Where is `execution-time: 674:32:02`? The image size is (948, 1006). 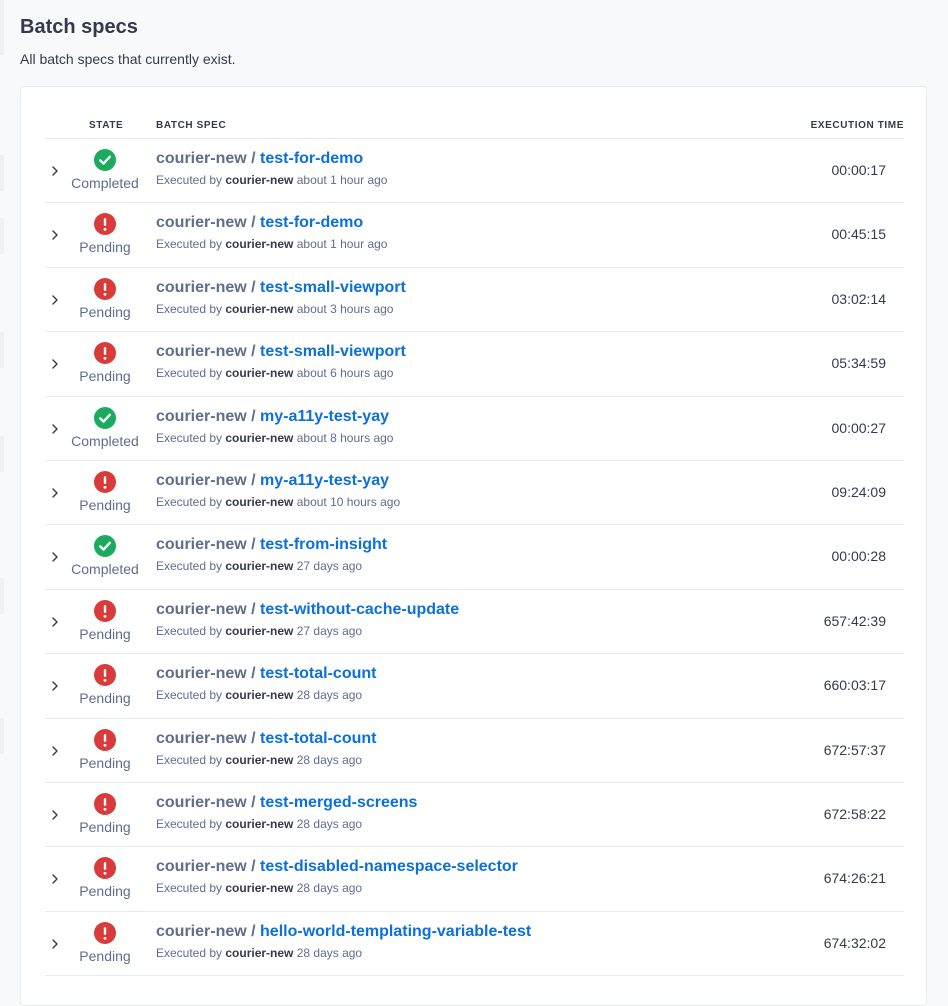
execution-time: 674:32:02 is located at coordinates (854, 942).